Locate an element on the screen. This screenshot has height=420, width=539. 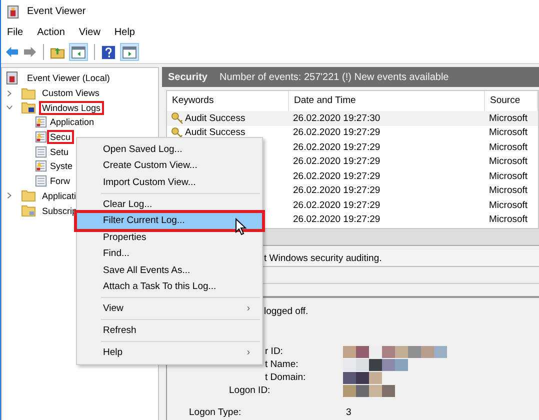
app-icon is located at coordinates (13, 11).